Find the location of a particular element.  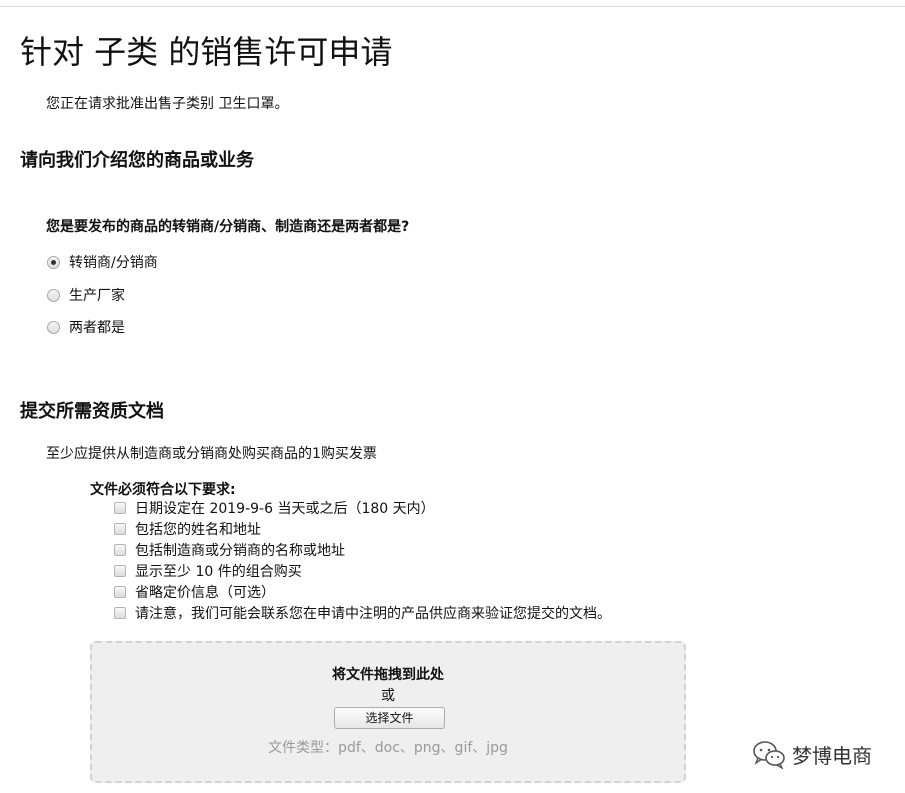

radio-option-both: 两者都是 is located at coordinates (86, 327).